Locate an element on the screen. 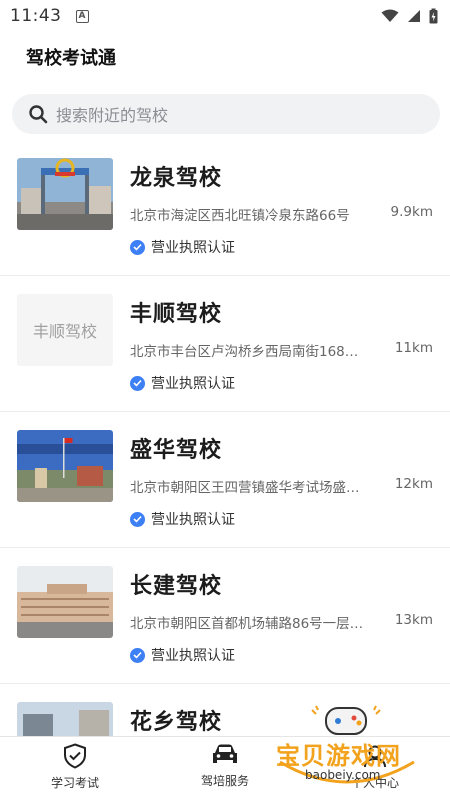 The width and height of the screenshot is (450, 800). school-distance: 11km is located at coordinates (413, 348).